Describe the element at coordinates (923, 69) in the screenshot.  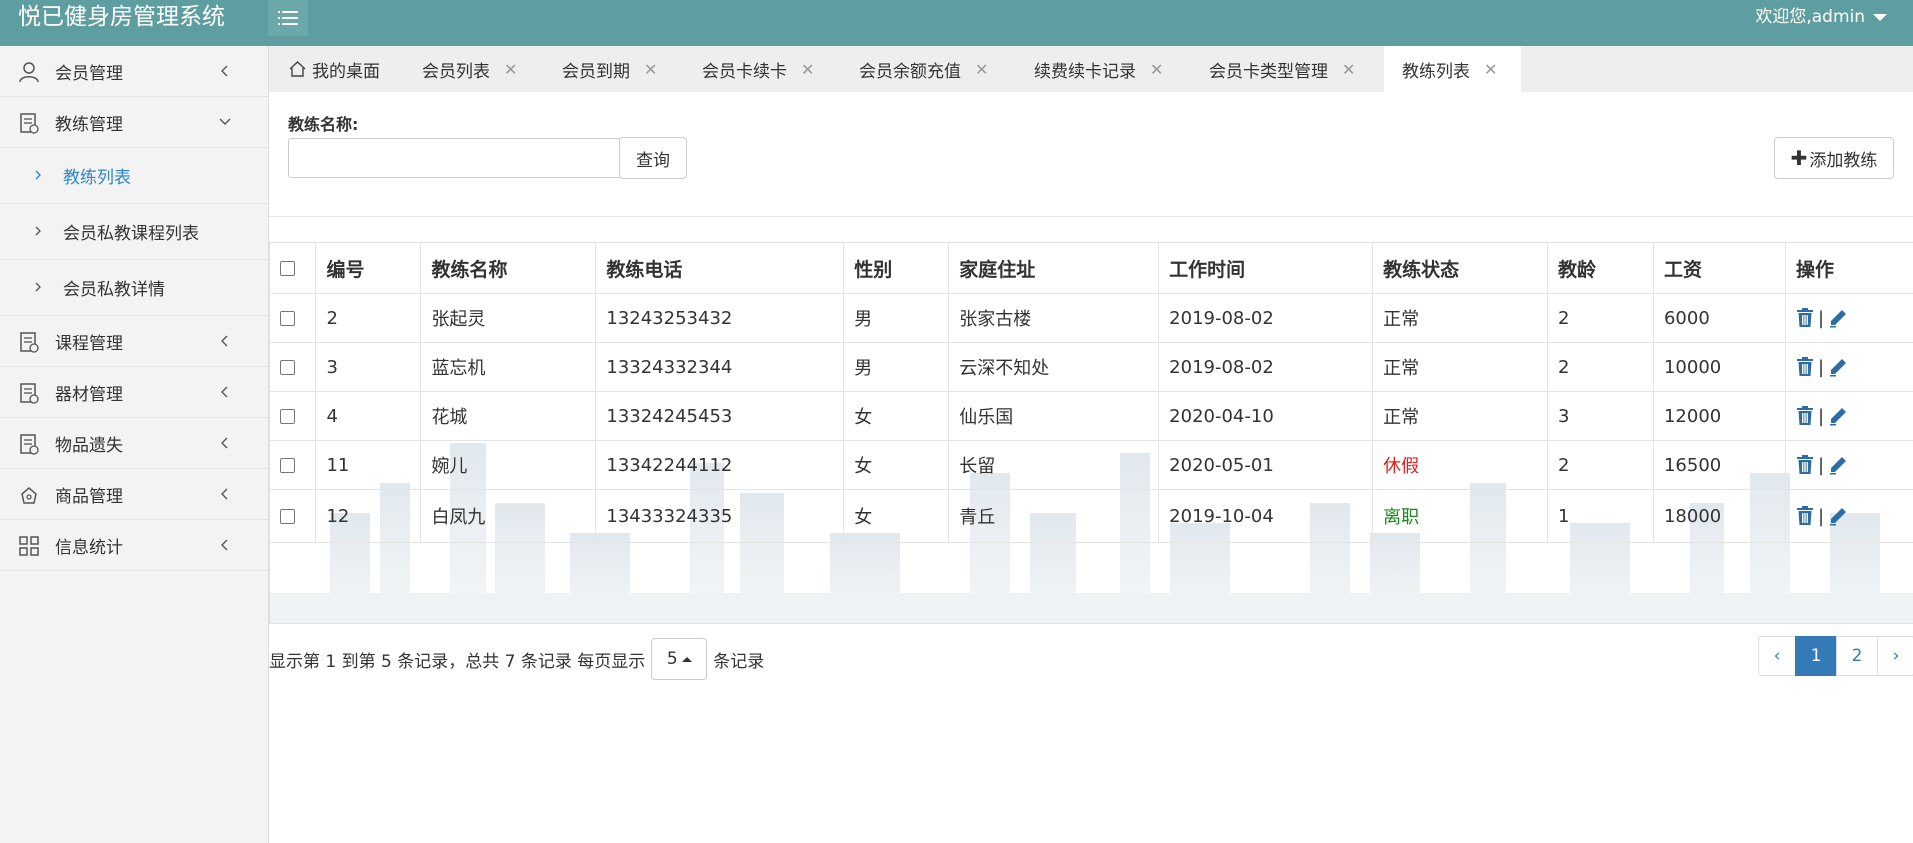
I see `tab-balance-recharge: 会员余额充值 ✕` at that location.